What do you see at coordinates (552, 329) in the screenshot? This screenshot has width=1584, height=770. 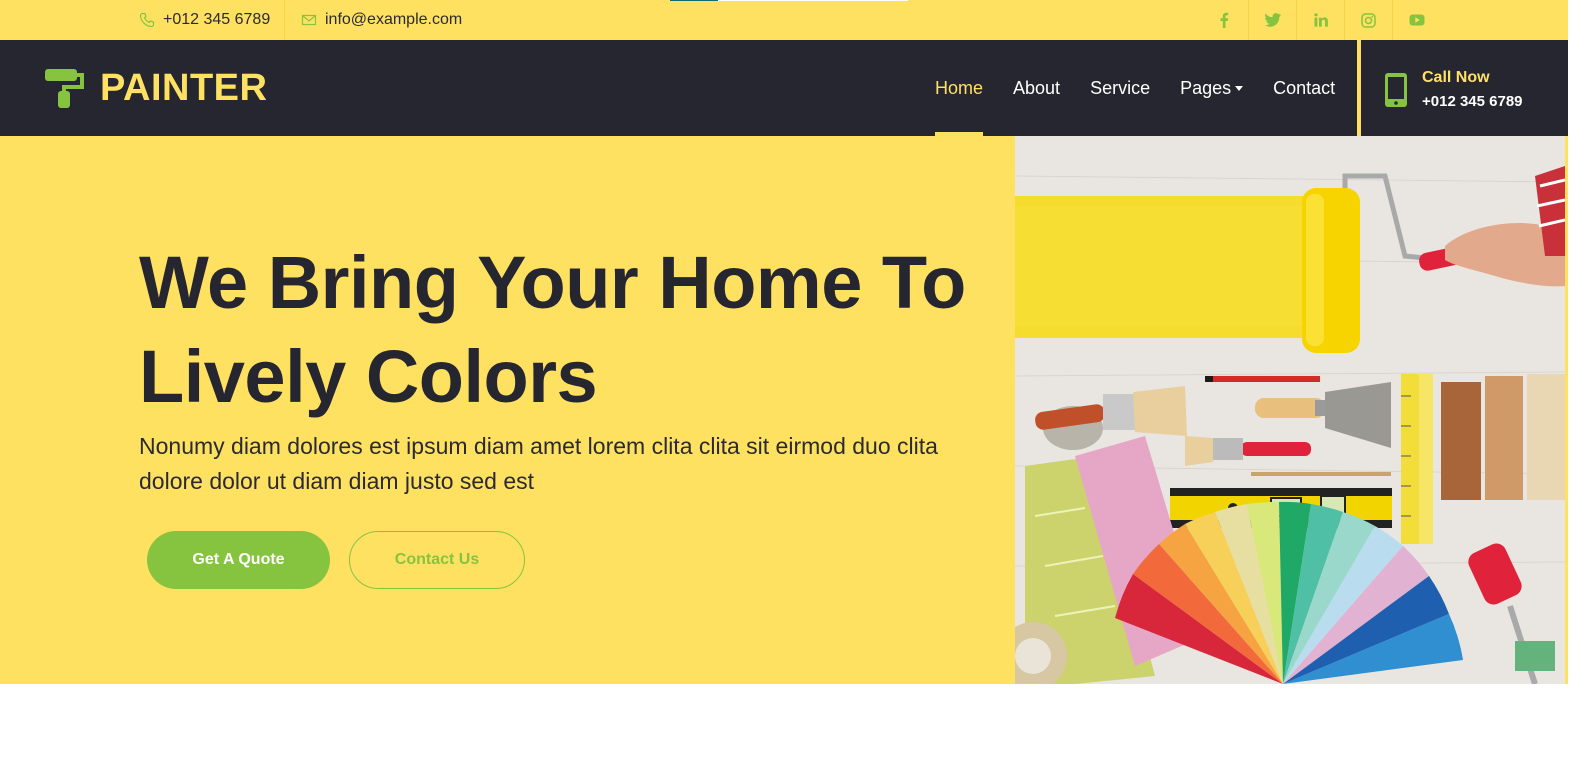 I see `hero-title: We Bring Your Home To Lively Colors` at bounding box center [552, 329].